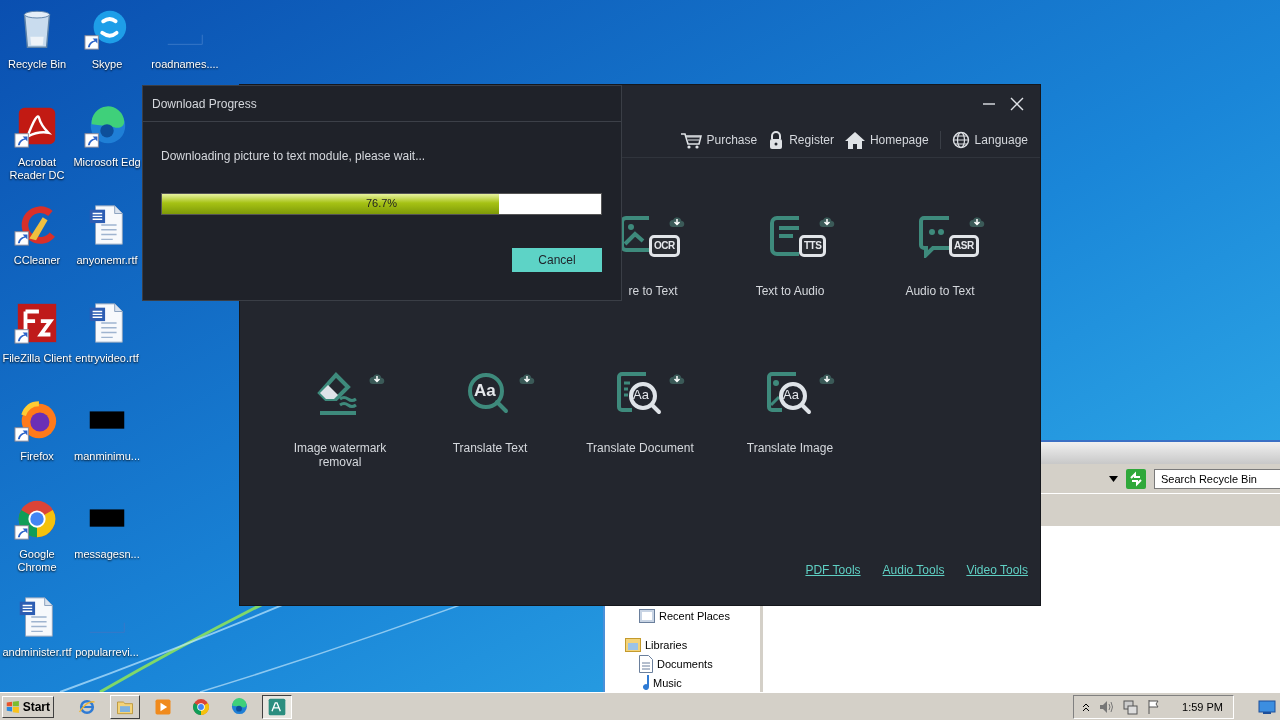  Describe the element at coordinates (201, 706) in the screenshot. I see `chrome-icon` at that location.